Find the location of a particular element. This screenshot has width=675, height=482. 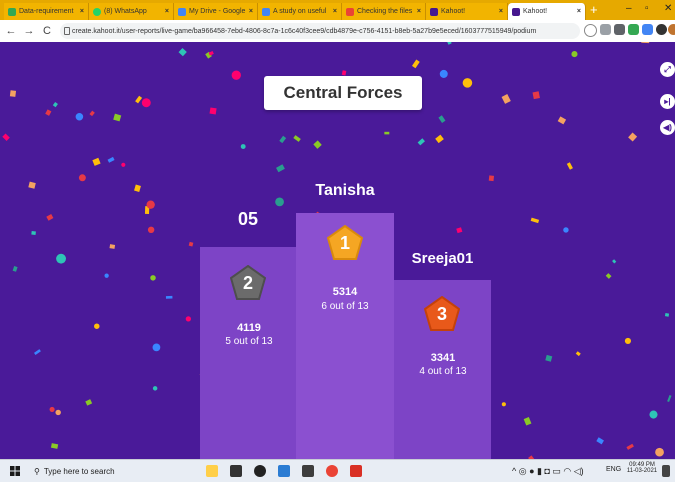

clock: 09:49 PM 11-03-2021 is located at coordinates (642, 468).